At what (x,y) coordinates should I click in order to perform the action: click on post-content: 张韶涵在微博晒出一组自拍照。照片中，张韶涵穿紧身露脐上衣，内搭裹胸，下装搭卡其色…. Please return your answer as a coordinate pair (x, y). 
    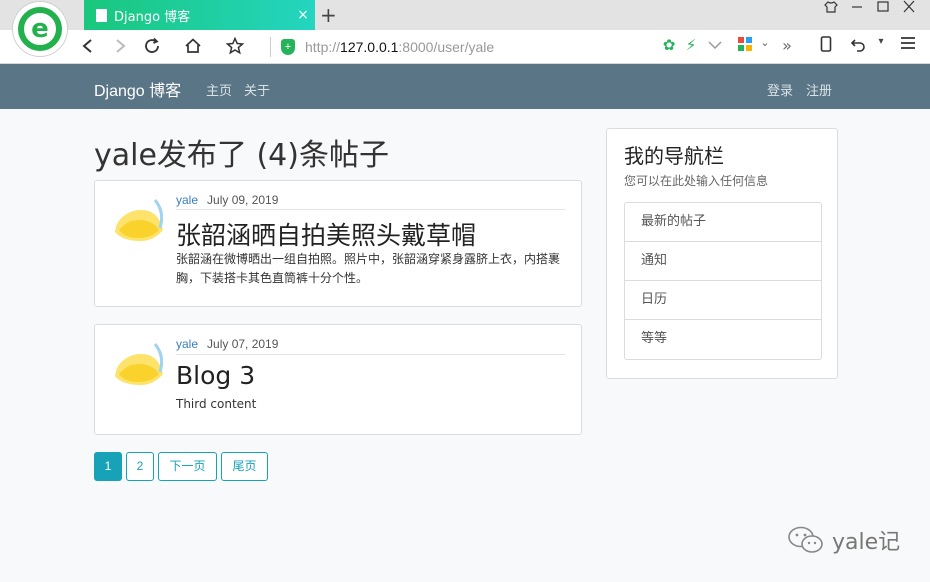
    Looking at the image, I should click on (368, 268).